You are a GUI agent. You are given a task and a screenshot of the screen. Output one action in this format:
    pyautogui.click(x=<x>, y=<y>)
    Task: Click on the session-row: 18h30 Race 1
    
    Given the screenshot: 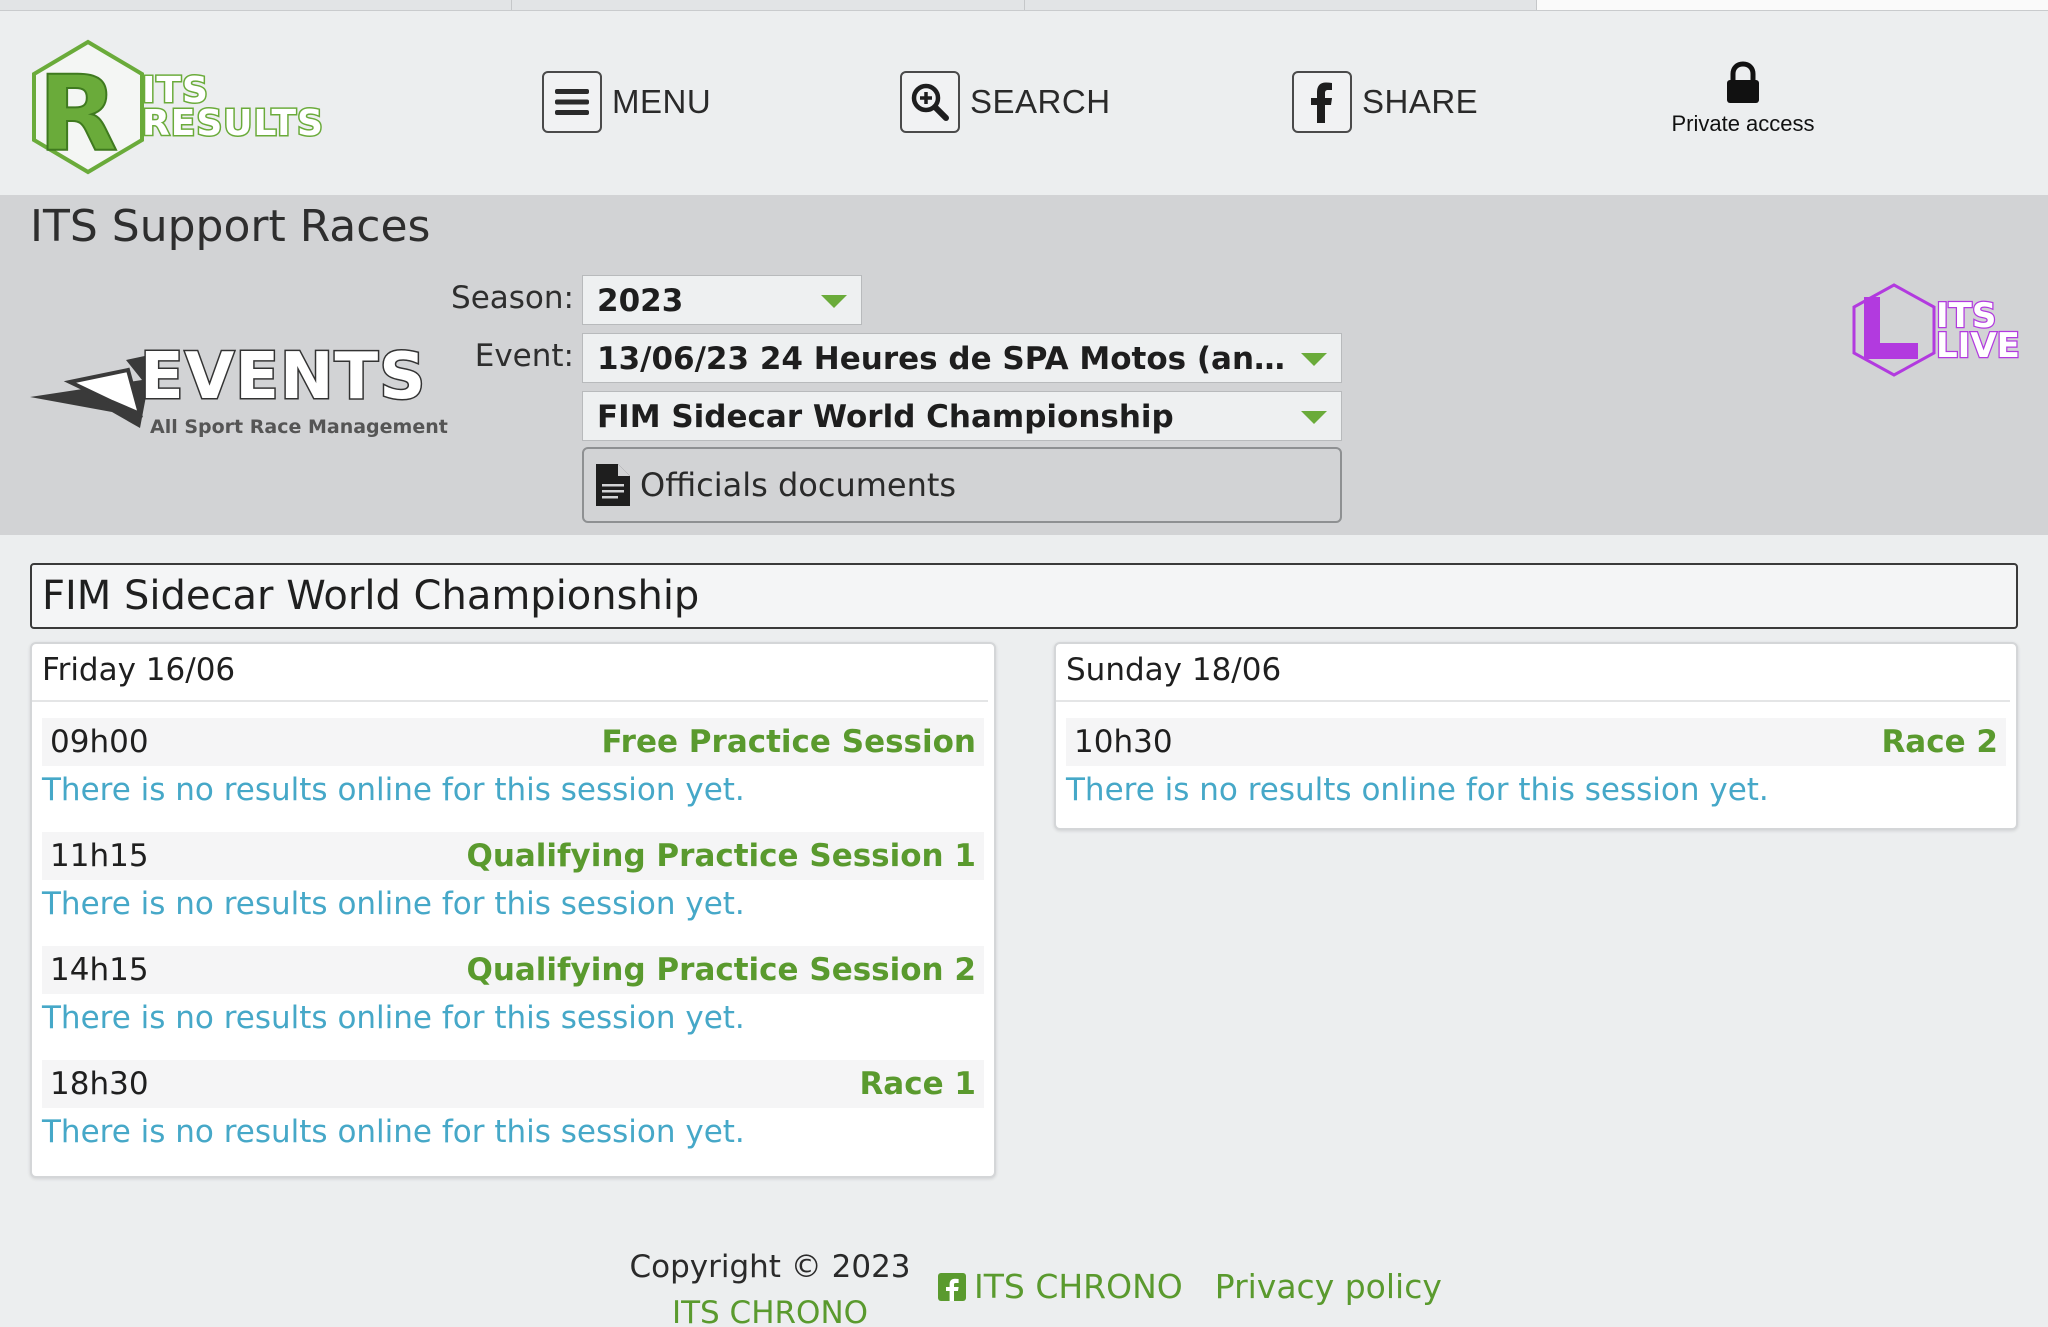 What is the action you would take?
    pyautogui.click(x=513, y=1084)
    